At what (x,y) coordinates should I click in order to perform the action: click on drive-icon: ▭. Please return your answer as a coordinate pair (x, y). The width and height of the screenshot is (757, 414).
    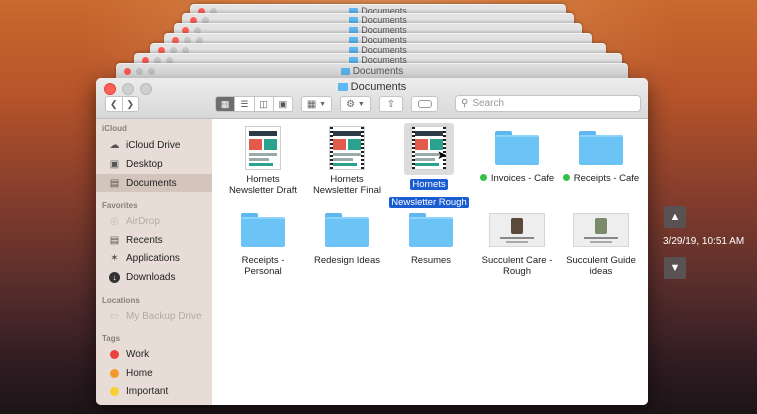
    Looking at the image, I should click on (114, 316).